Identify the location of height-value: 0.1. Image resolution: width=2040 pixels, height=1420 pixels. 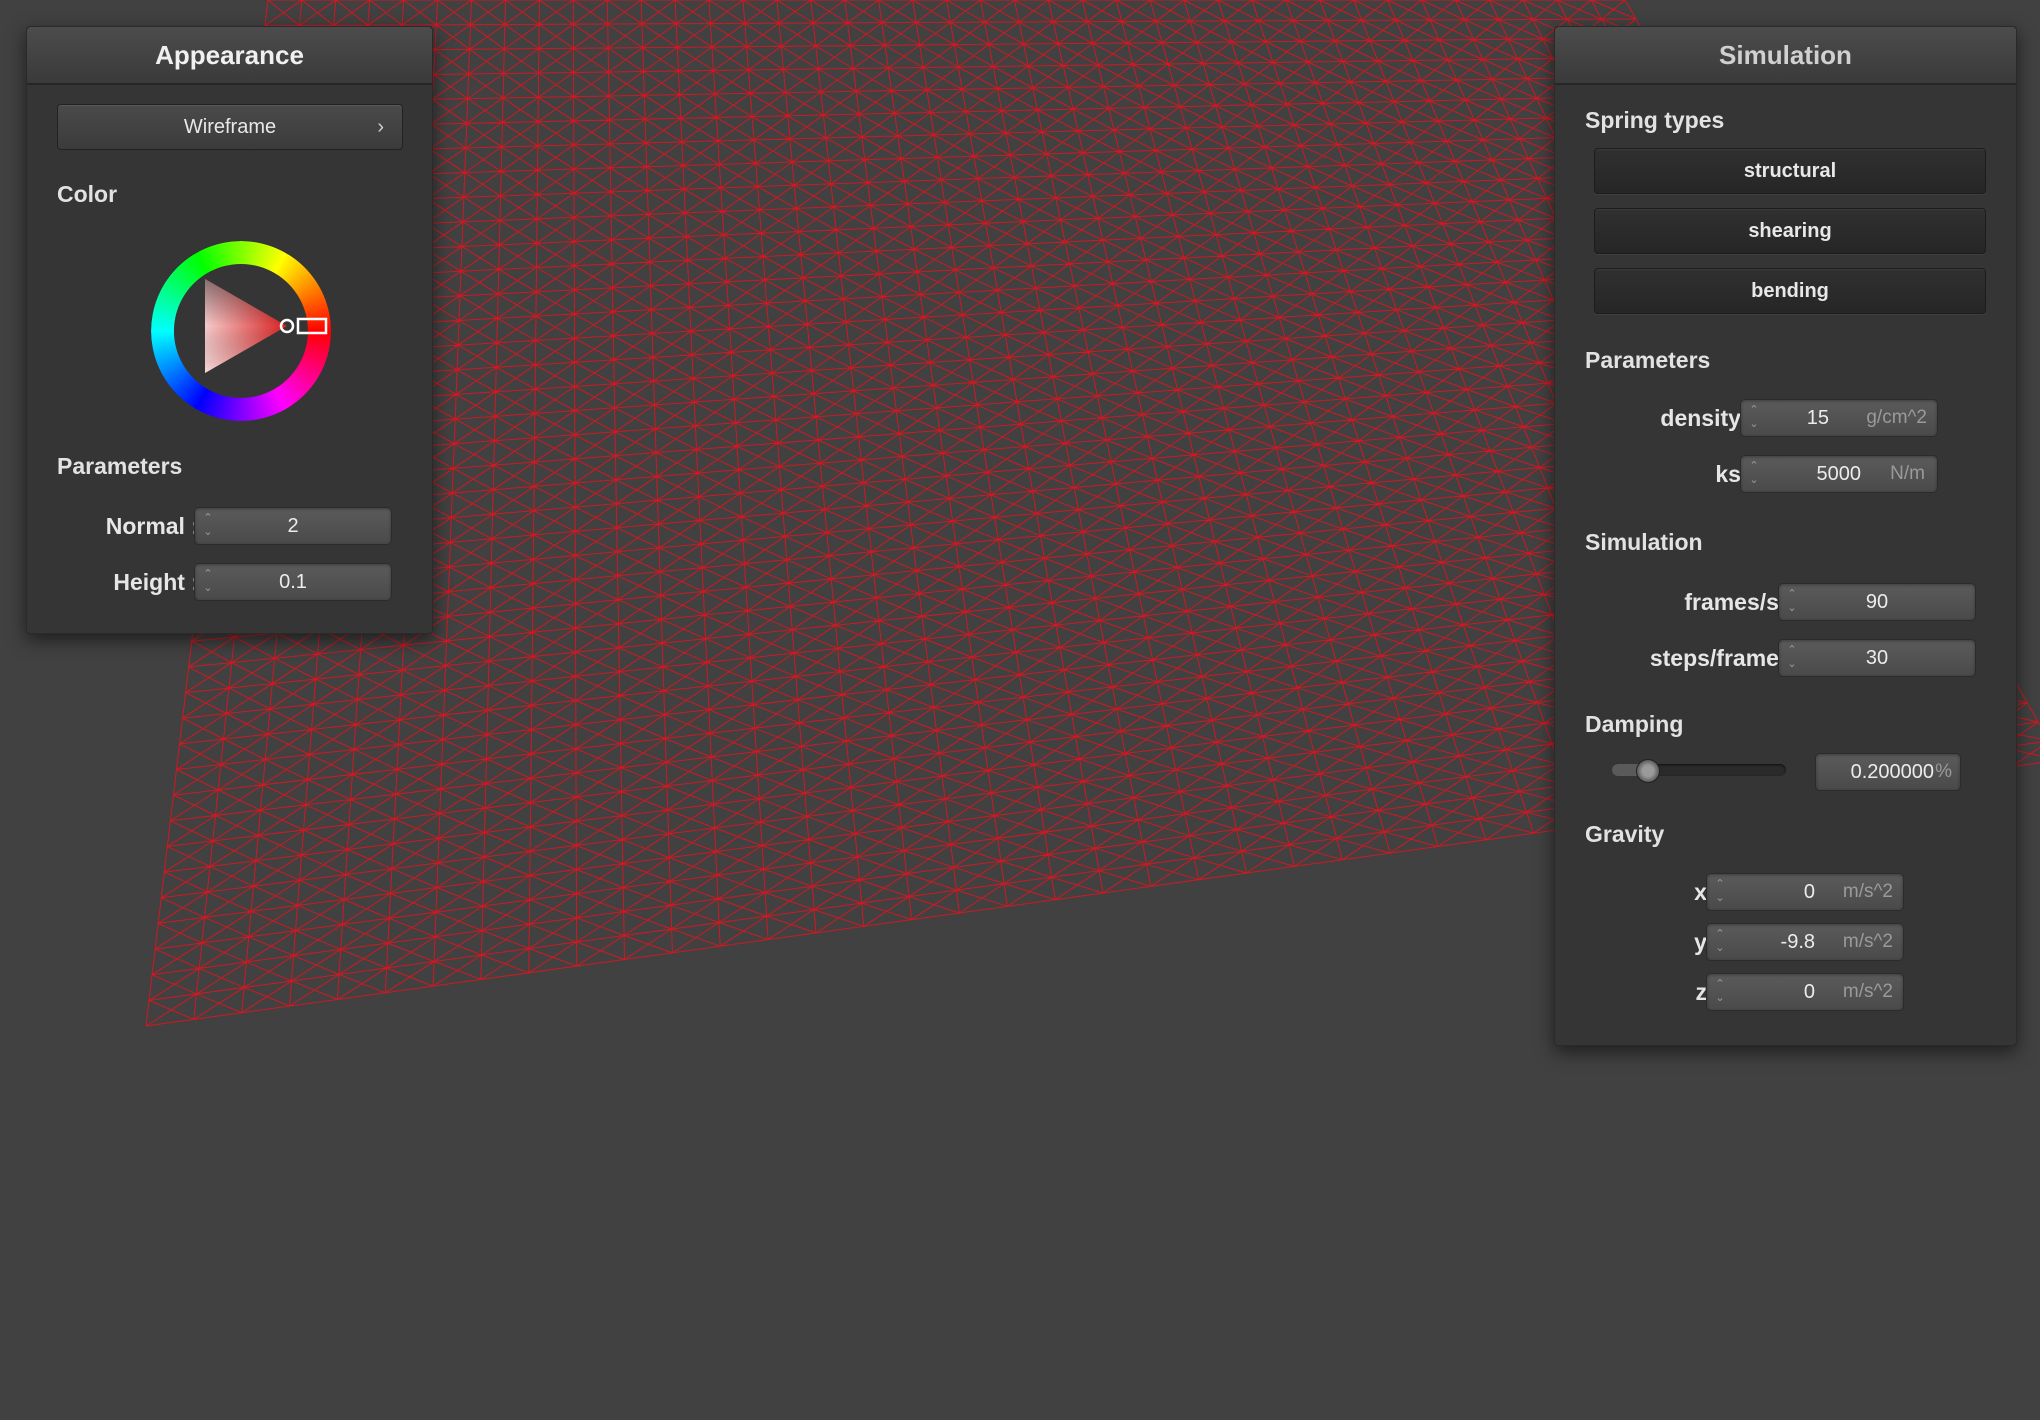
(293, 582).